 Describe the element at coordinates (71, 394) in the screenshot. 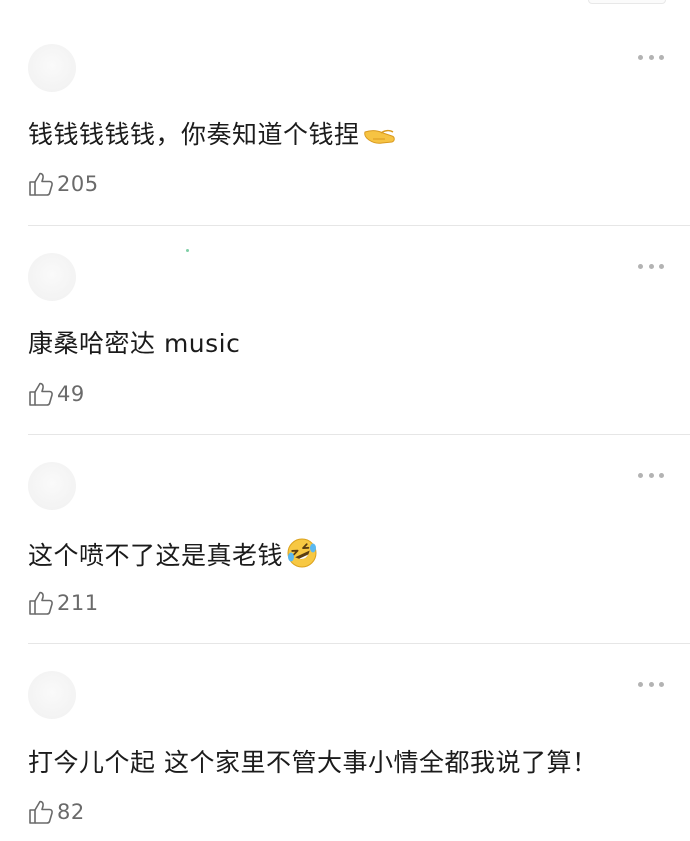

I see `like-count: 49` at that location.